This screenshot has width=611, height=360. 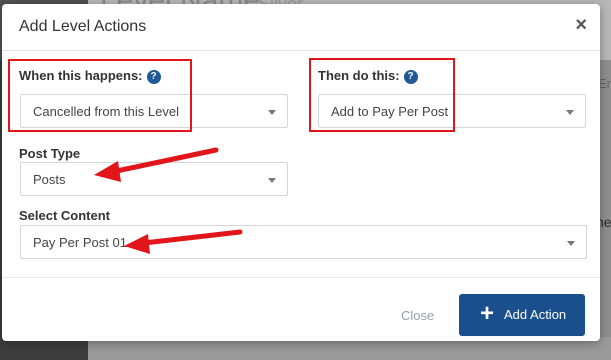 What do you see at coordinates (83, 26) in the screenshot?
I see `modal-title: Add Level Actions` at bounding box center [83, 26].